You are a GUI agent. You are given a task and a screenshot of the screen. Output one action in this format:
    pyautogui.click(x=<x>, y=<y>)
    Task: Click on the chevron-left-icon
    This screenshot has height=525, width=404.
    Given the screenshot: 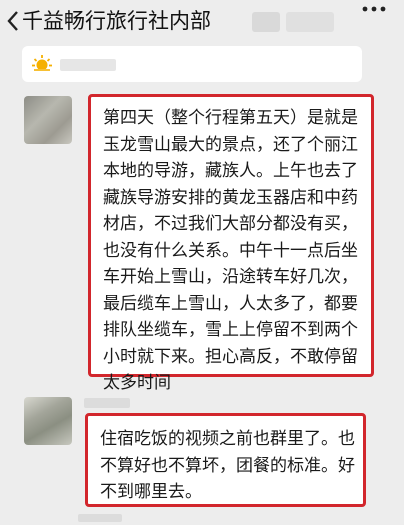 What is the action you would take?
    pyautogui.click(x=13, y=21)
    